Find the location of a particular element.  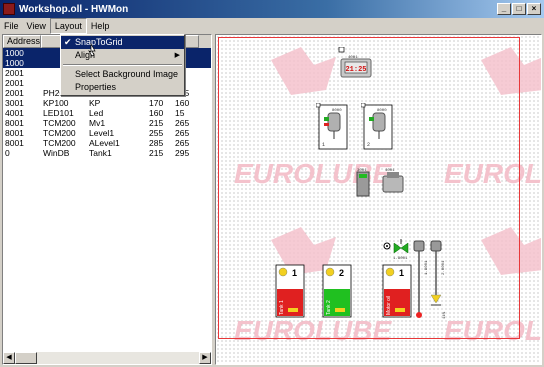

controller-right-num: 2 is located at coordinates (368, 145).